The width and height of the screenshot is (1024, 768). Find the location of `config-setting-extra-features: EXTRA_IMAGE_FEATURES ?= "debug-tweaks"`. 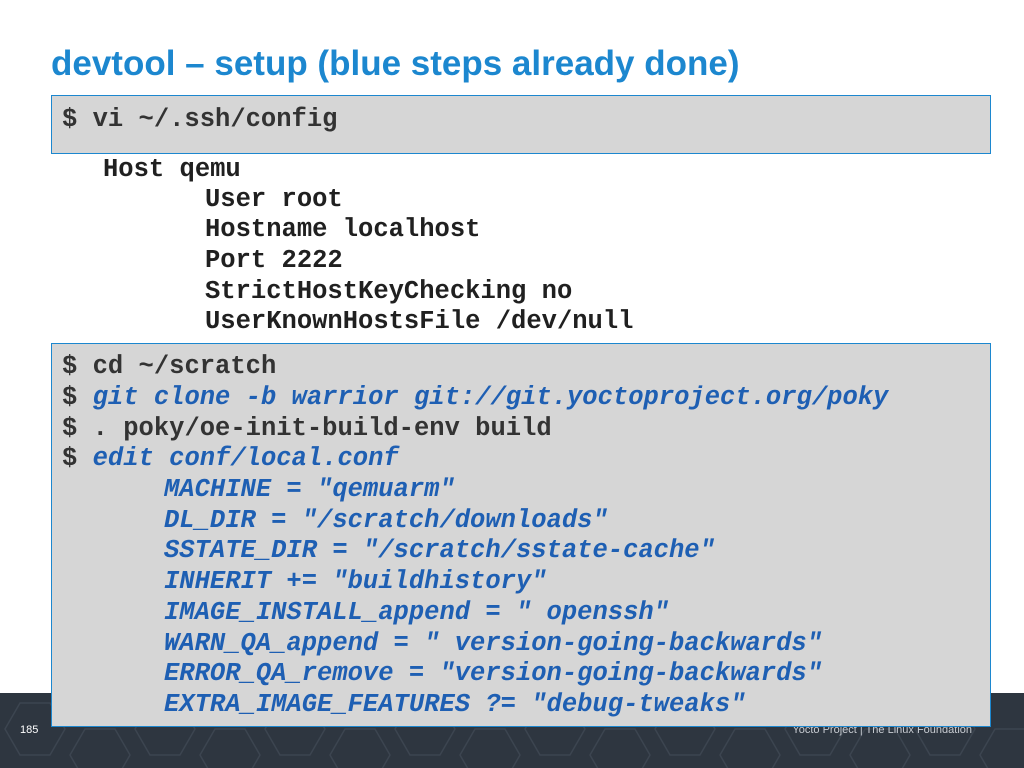

config-setting-extra-features: EXTRA_IMAGE_FEATURES ?= "debug-tweaks" is located at coordinates (455, 704).